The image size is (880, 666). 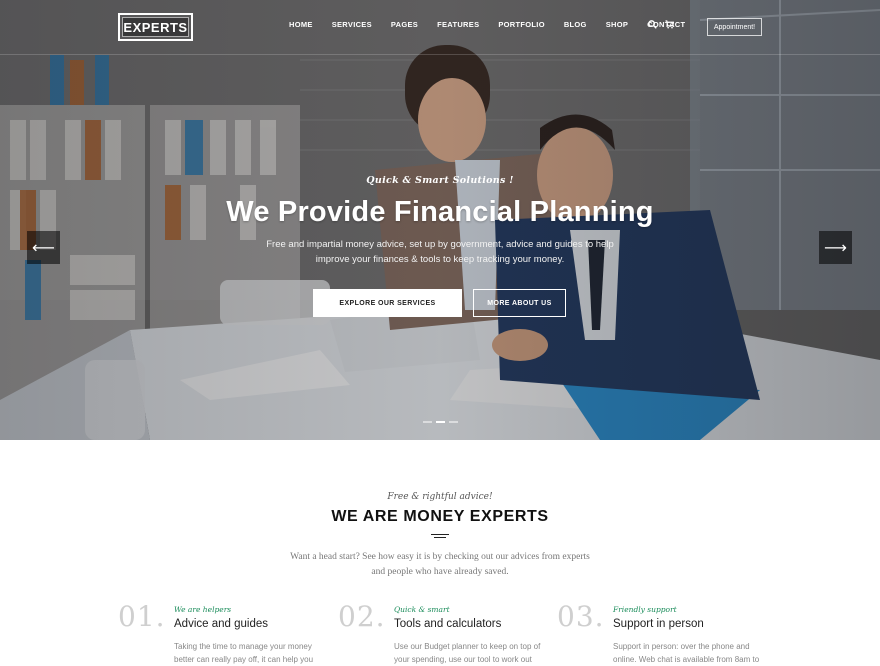 What do you see at coordinates (645, 609) in the screenshot?
I see `feature-kicker: Friendly support` at bounding box center [645, 609].